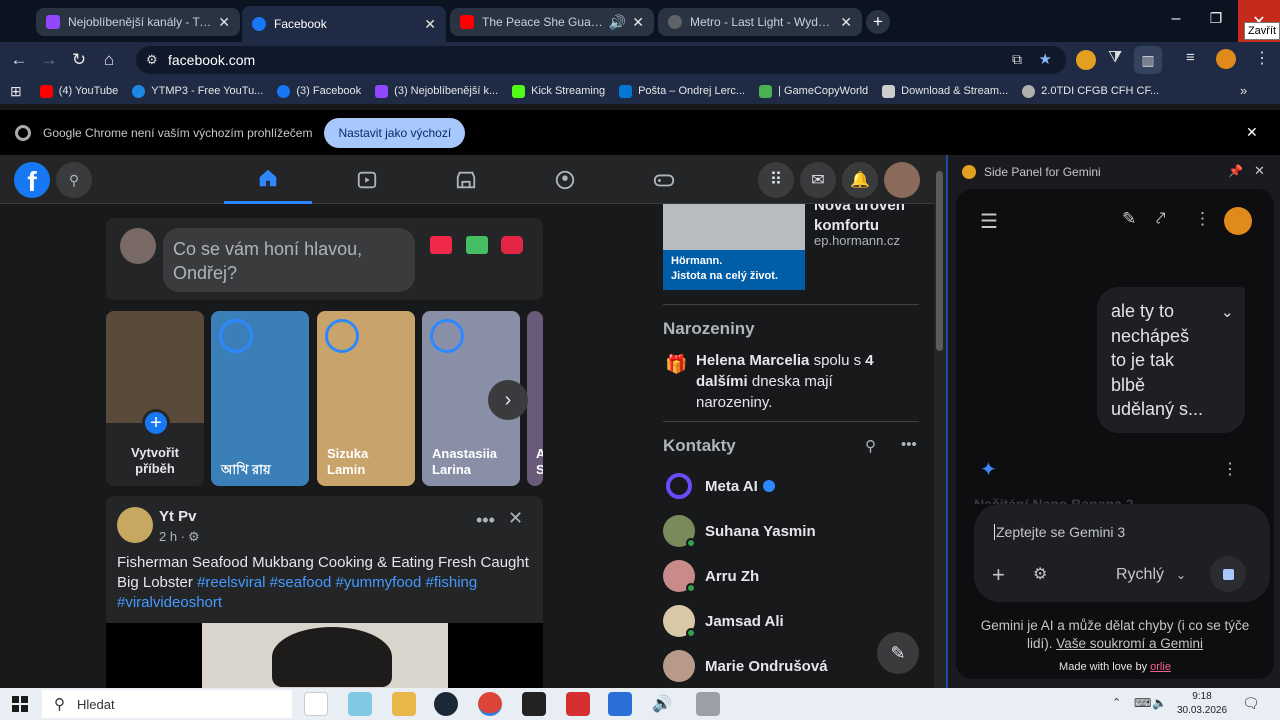  What do you see at coordinates (344, 24) in the screenshot?
I see `tab-facebook: Facebook ✕` at bounding box center [344, 24].